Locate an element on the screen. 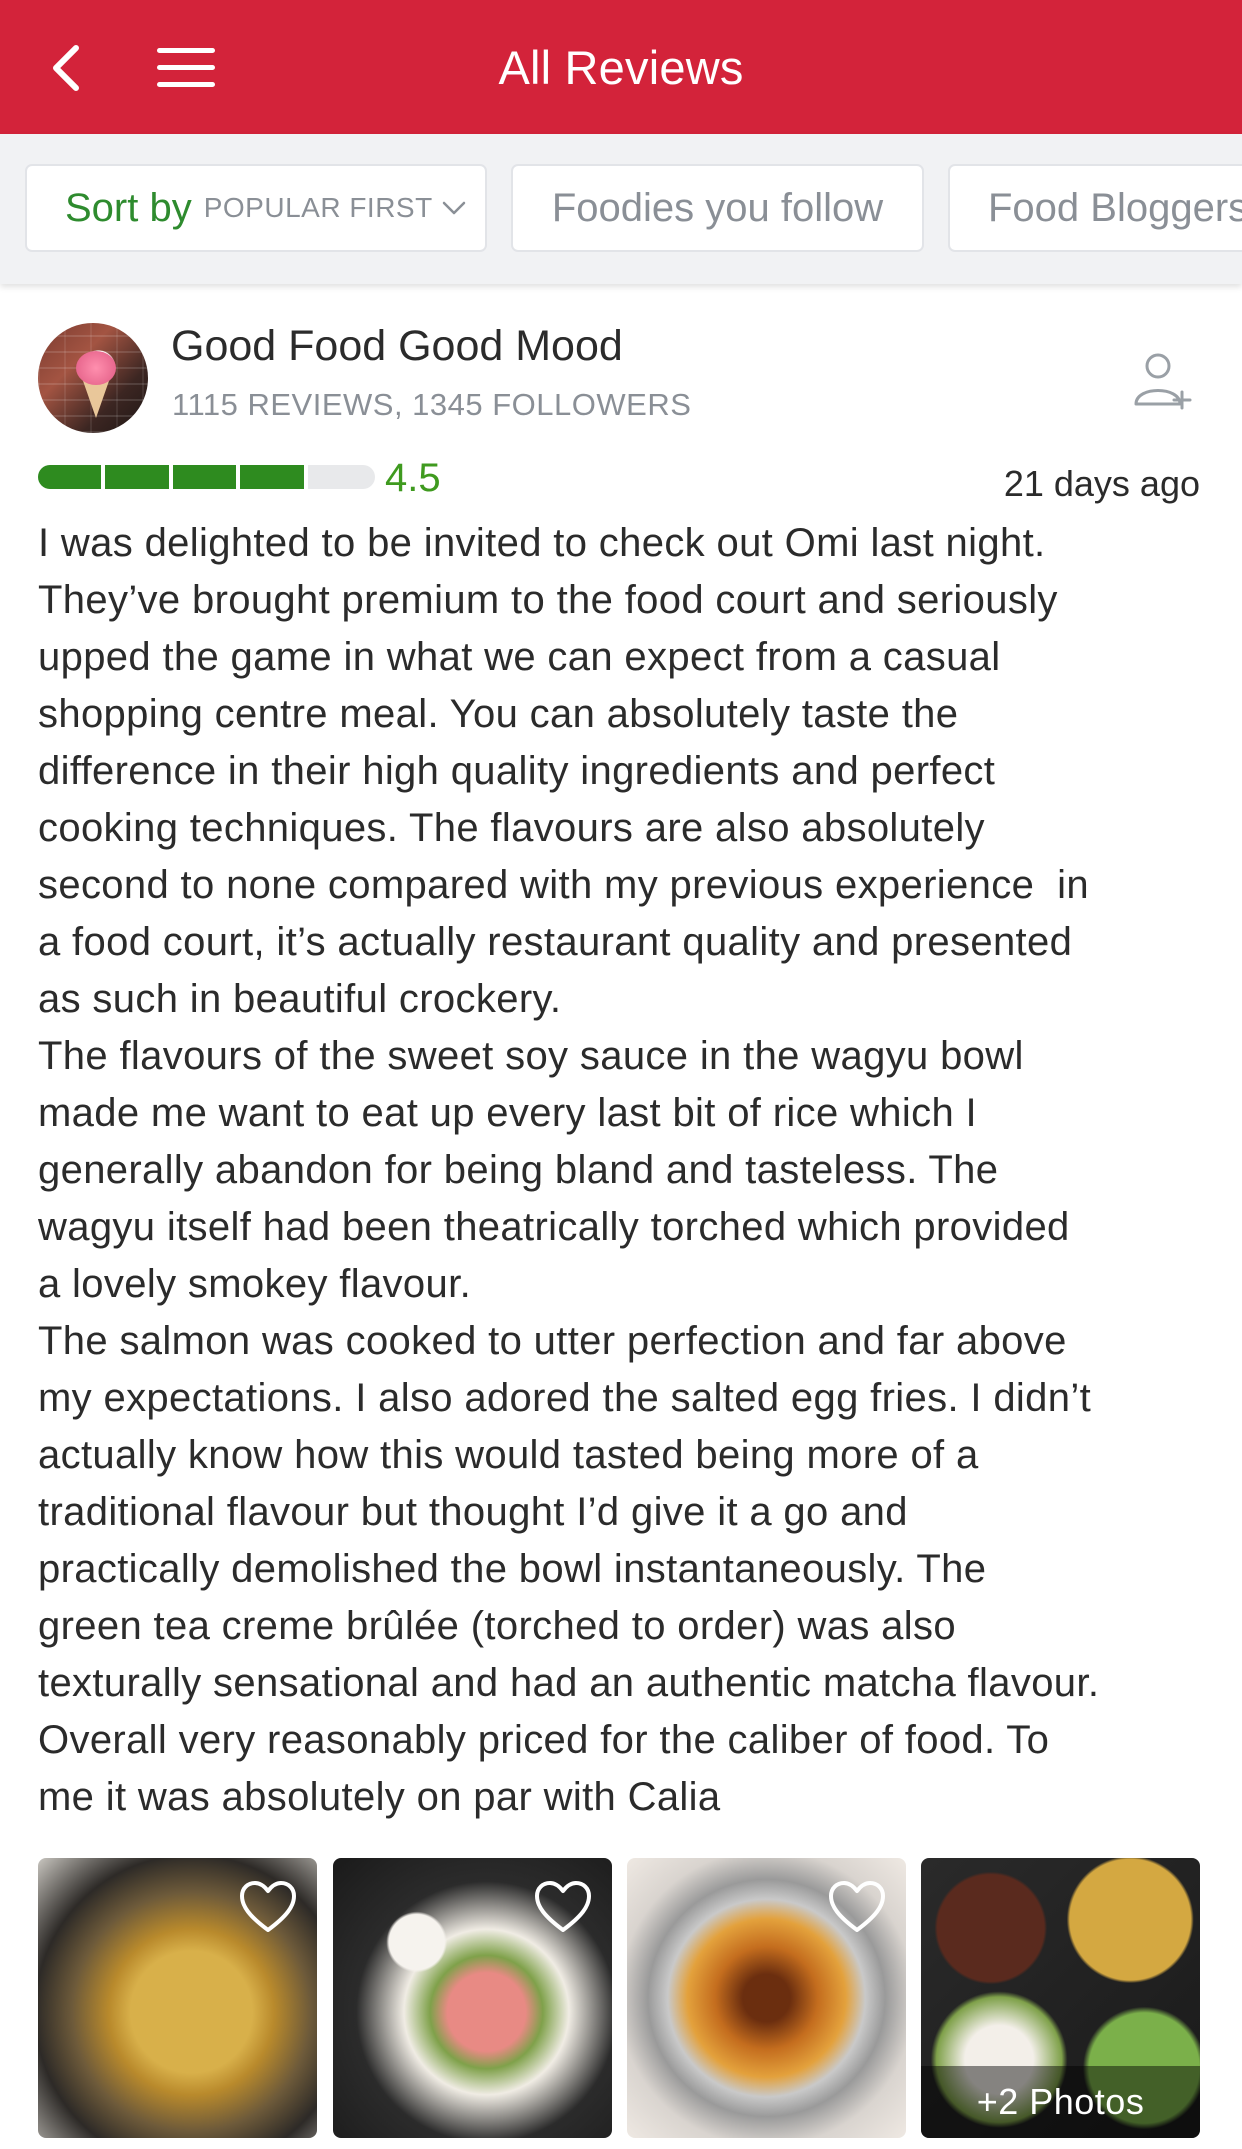  more-photos-label: +2 Photos is located at coordinates (1060, 2102).